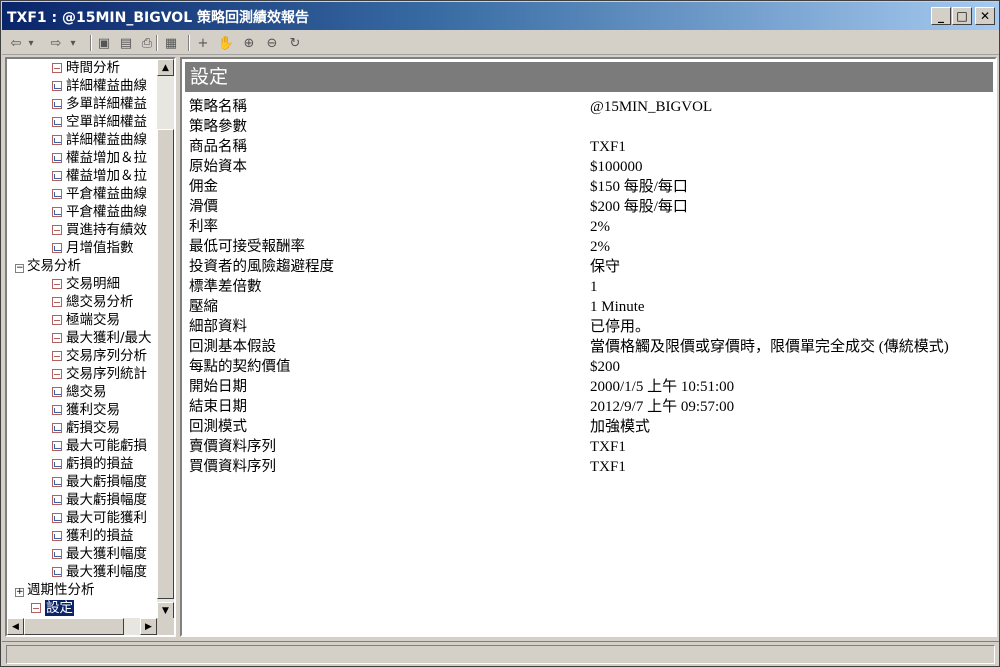  What do you see at coordinates (171, 43) in the screenshot?
I see `table-icon: ▦` at bounding box center [171, 43].